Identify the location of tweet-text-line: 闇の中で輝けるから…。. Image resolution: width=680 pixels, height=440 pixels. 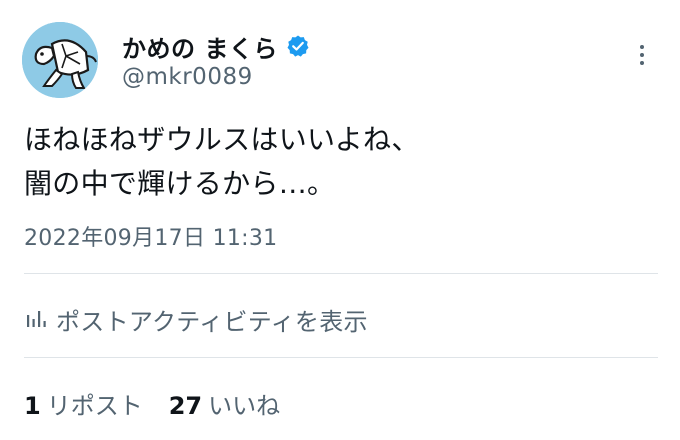
(180, 183).